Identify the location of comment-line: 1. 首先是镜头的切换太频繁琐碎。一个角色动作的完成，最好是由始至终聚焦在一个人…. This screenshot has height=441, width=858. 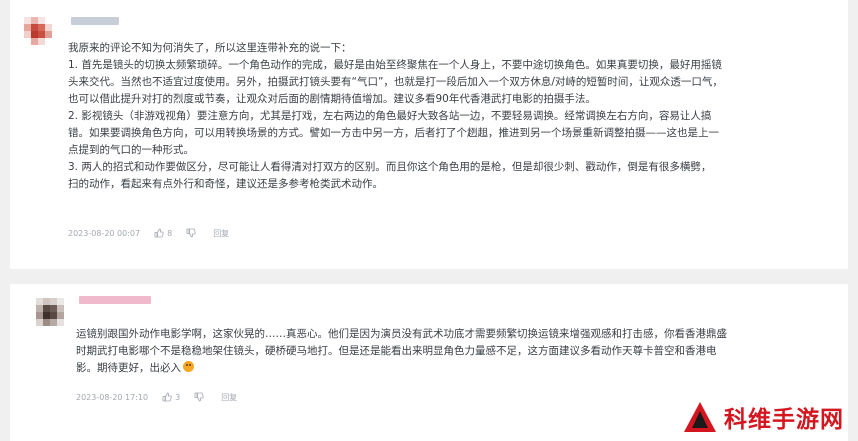
(395, 65).